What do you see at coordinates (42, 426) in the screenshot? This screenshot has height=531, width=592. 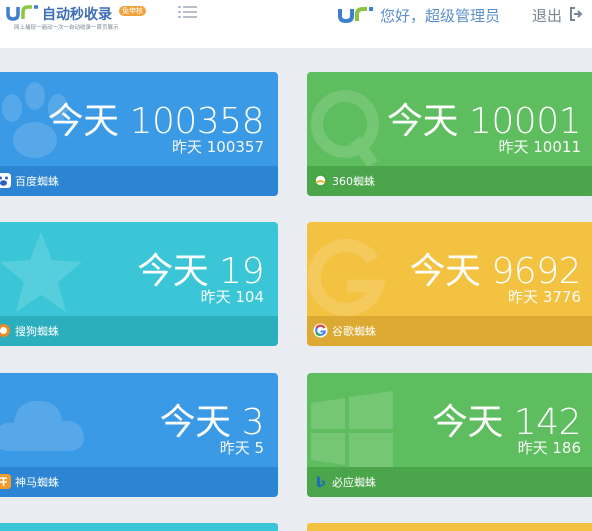 I see `cloud-icon` at bounding box center [42, 426].